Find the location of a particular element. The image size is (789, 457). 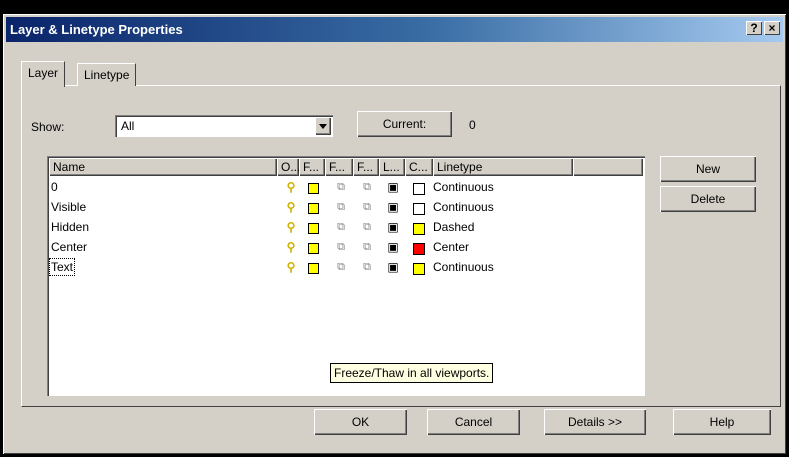

layer-row: Visible ⚲ ⧉ ⧉ ▣ Continuous is located at coordinates (346, 208).